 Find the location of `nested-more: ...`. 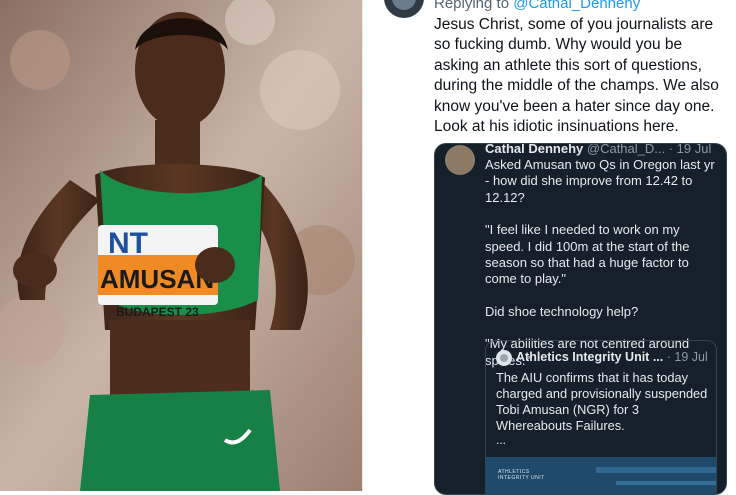

nested-more: ... is located at coordinates (501, 440).